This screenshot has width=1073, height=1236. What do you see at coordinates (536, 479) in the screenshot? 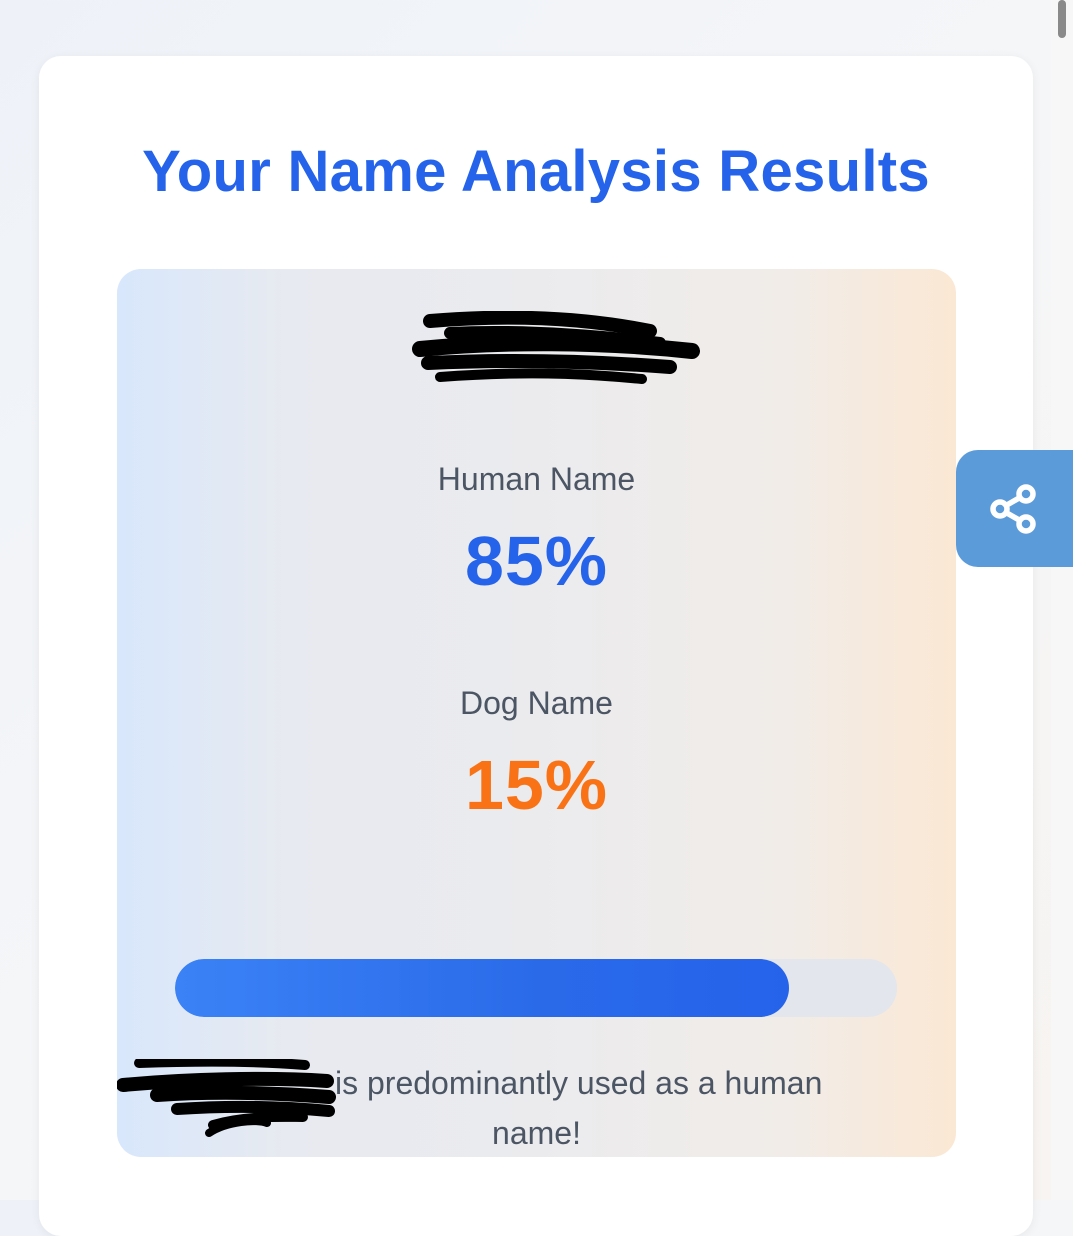
I see `human-name-label: Human Name` at bounding box center [536, 479].